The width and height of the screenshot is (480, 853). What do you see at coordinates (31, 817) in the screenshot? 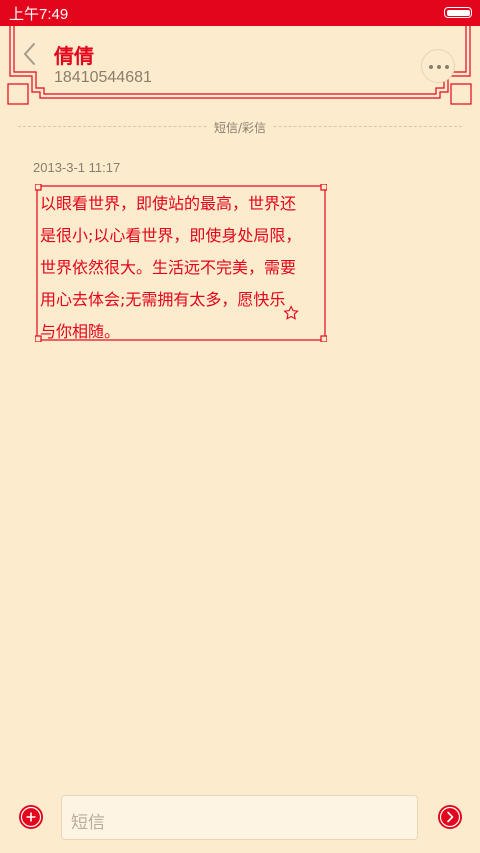
I see `add-attachment-button` at bounding box center [31, 817].